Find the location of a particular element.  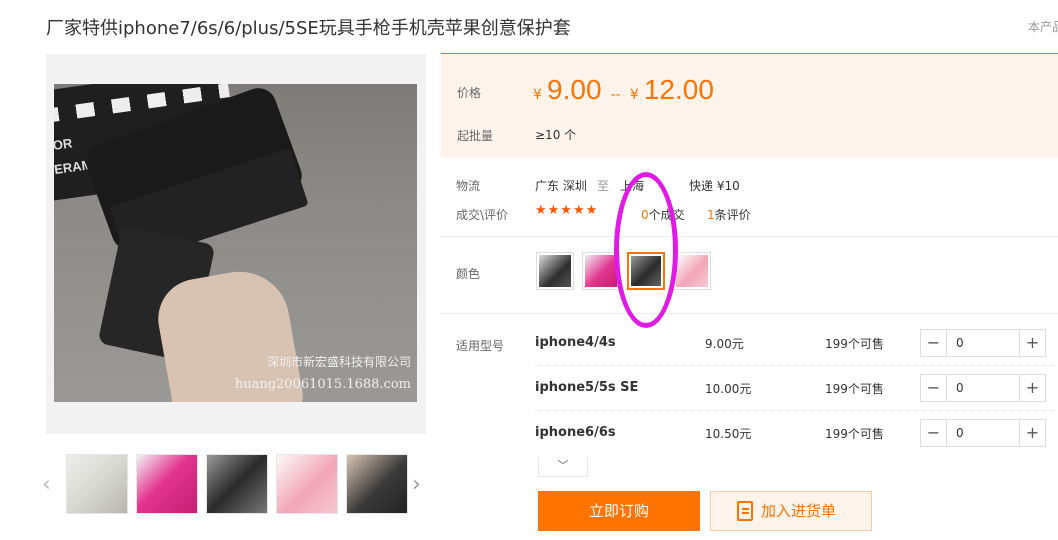

model-price: 10.00元 is located at coordinates (728, 389).